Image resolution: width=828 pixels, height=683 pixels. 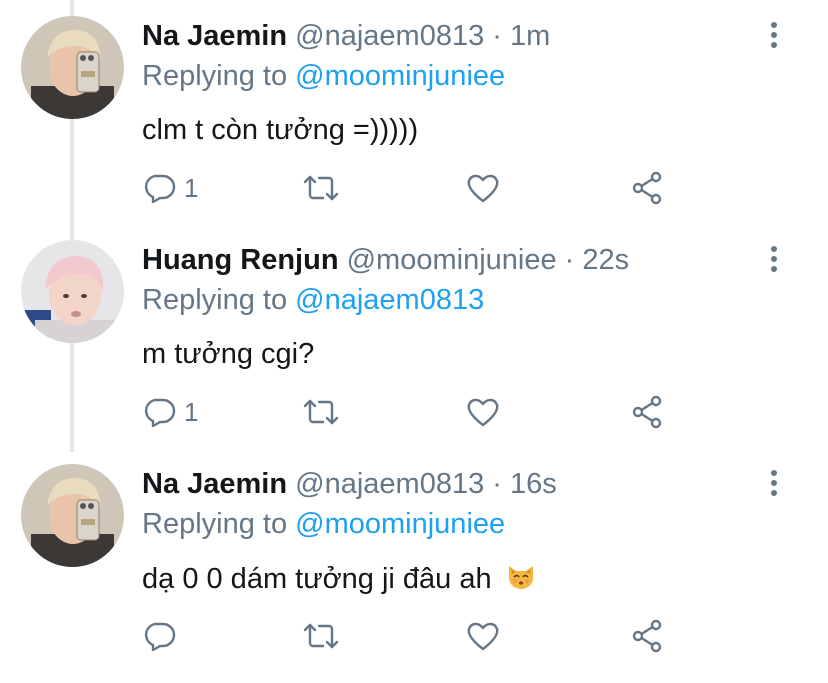 What do you see at coordinates (228, 354) in the screenshot?
I see `tweet-text: m tưởng cgi?` at bounding box center [228, 354].